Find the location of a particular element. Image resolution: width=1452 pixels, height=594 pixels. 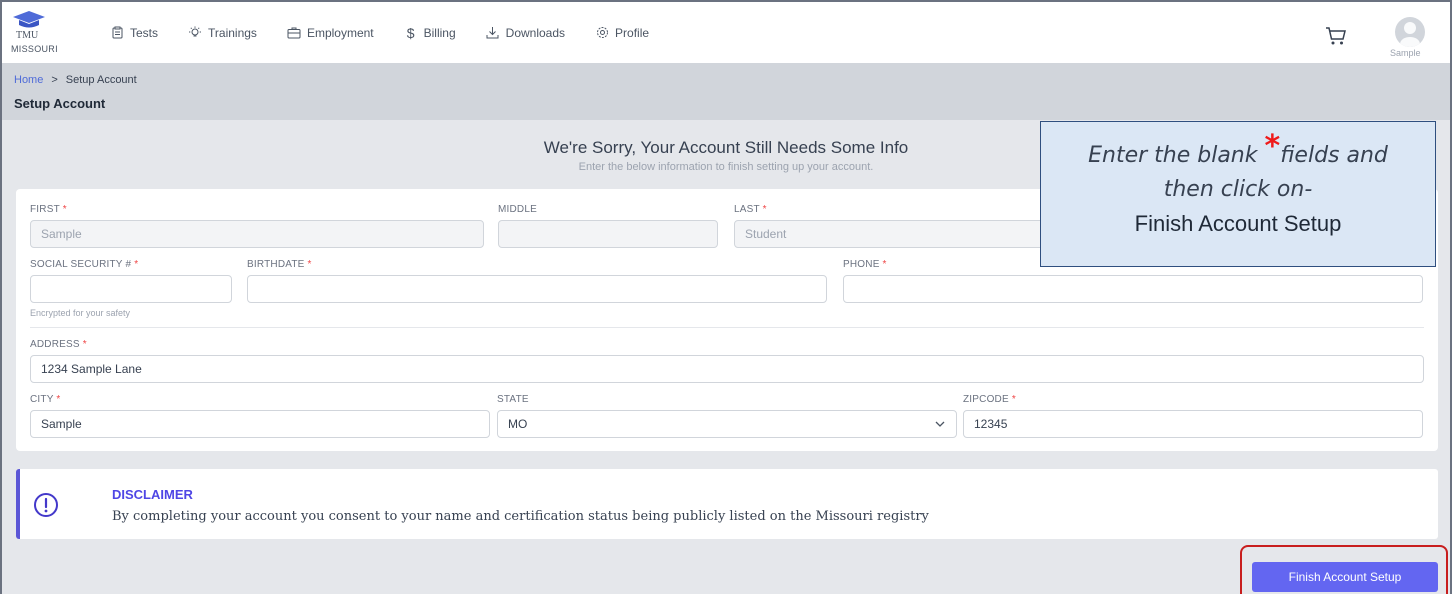

nav-label: Tests is located at coordinates (144, 32).